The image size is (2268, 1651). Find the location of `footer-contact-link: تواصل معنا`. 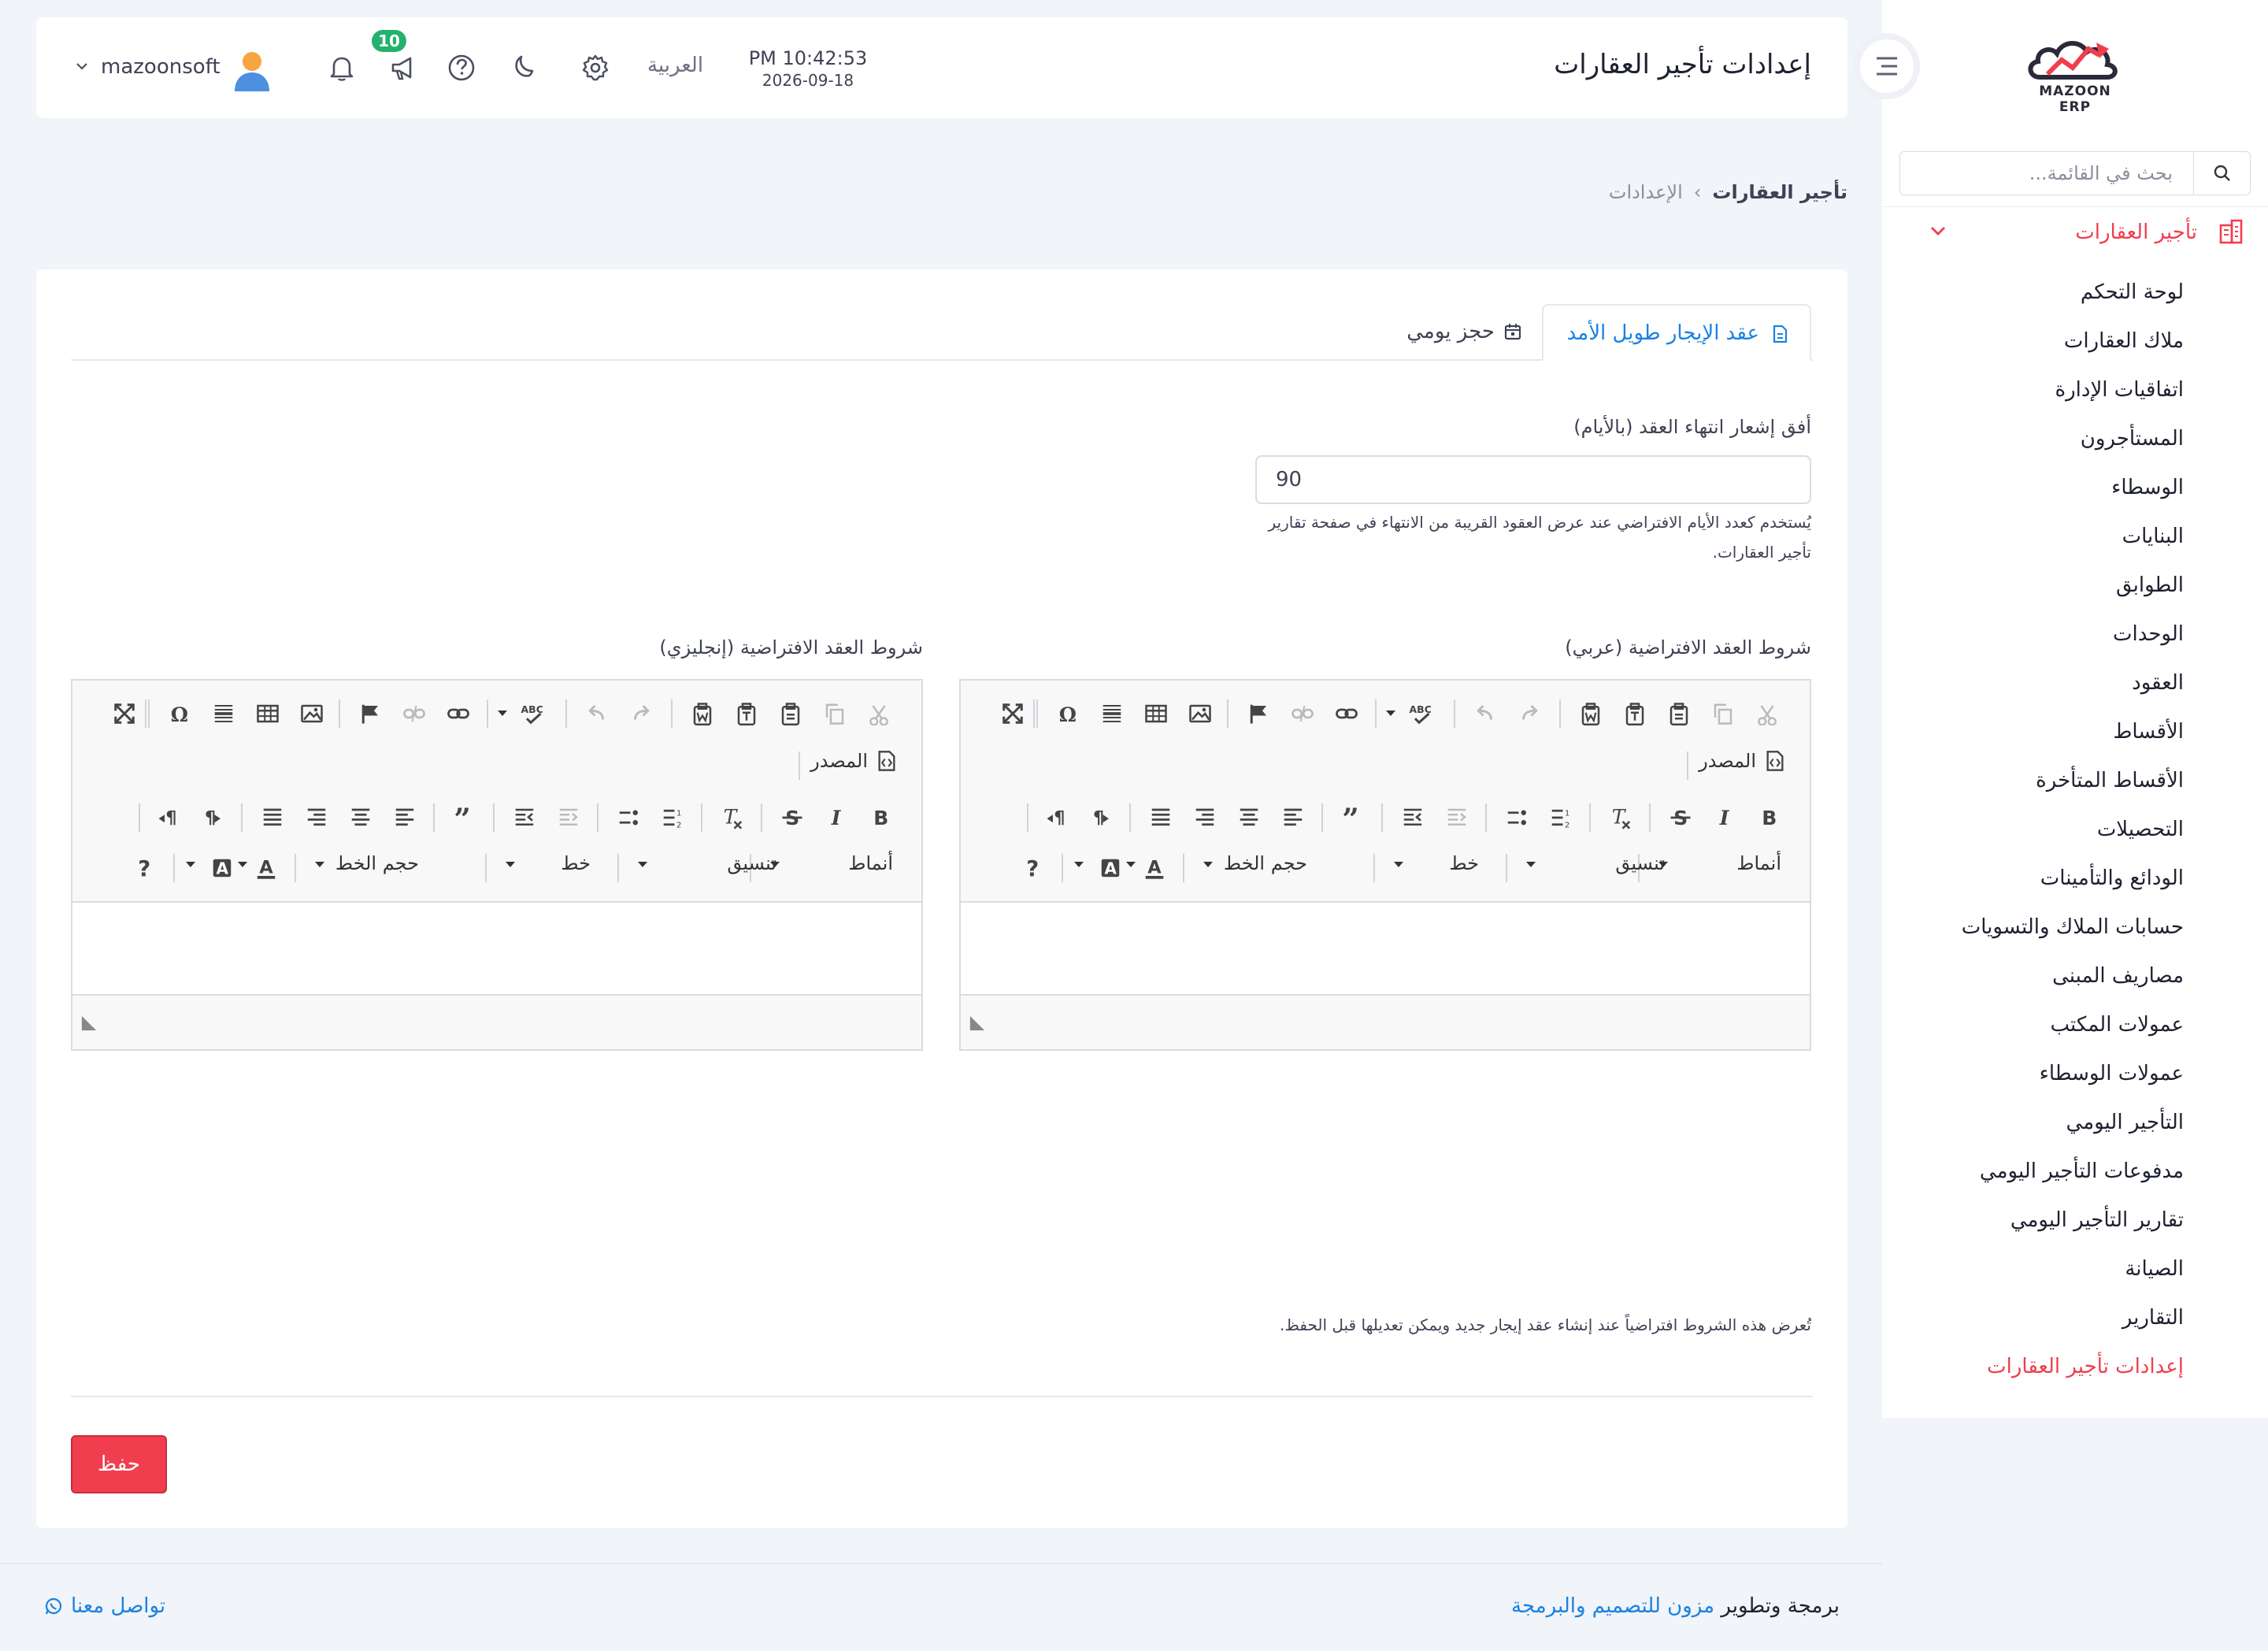

footer-contact-link: تواصل معنا is located at coordinates (104, 1606).